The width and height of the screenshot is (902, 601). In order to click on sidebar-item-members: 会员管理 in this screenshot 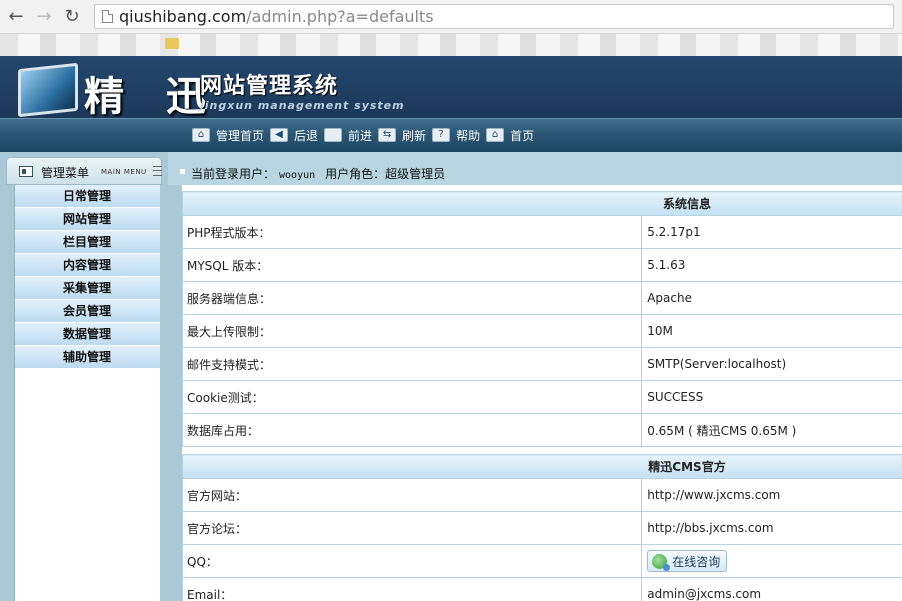, I will do `click(87, 311)`.